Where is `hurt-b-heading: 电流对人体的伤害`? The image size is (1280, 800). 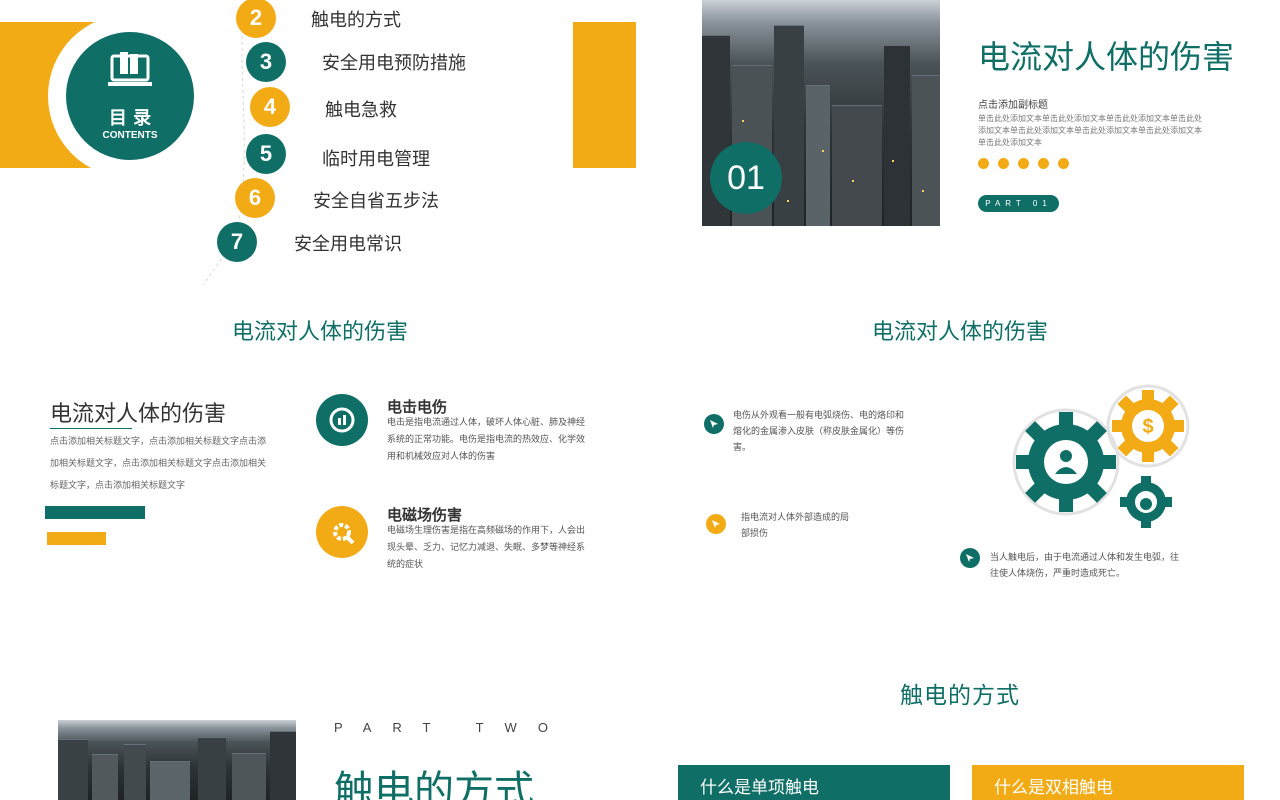 hurt-b-heading: 电流对人体的伤害 is located at coordinates (959, 332).